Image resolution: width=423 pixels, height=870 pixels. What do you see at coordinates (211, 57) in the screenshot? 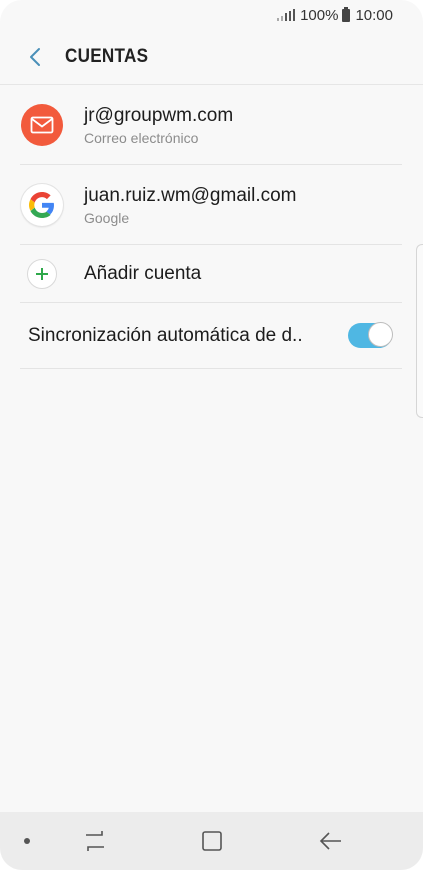
I see `app-bar: CUENTAS` at bounding box center [211, 57].